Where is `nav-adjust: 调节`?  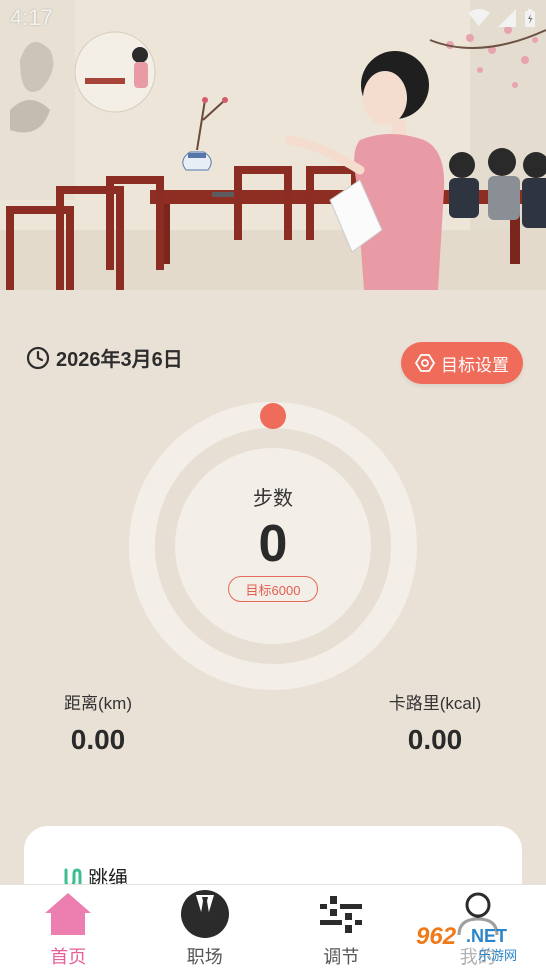 nav-adjust: 调节 is located at coordinates (341, 928).